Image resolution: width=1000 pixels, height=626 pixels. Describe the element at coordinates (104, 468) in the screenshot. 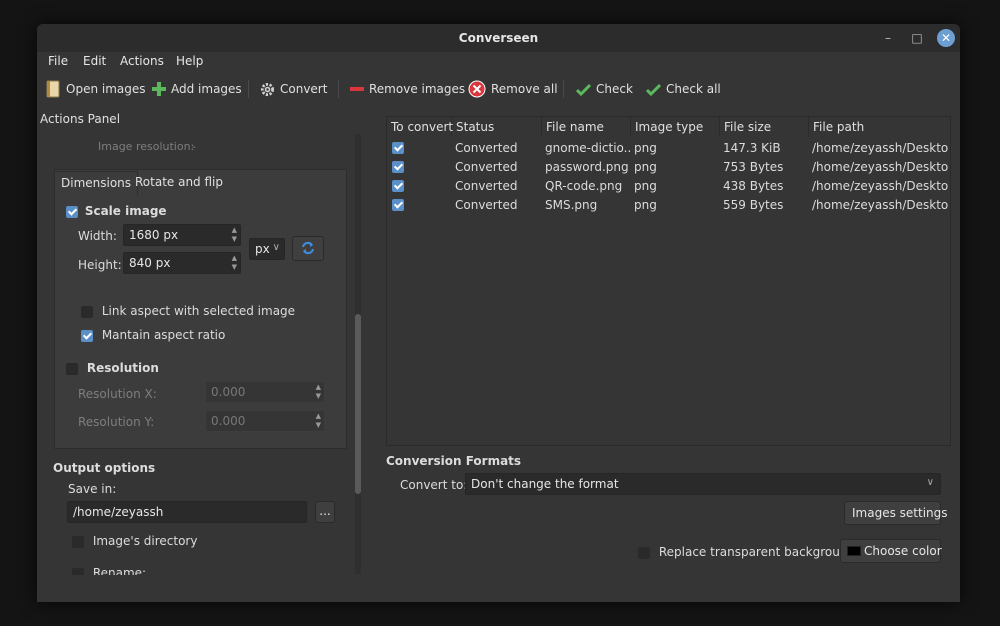

I see `output-options-title: Output options` at that location.